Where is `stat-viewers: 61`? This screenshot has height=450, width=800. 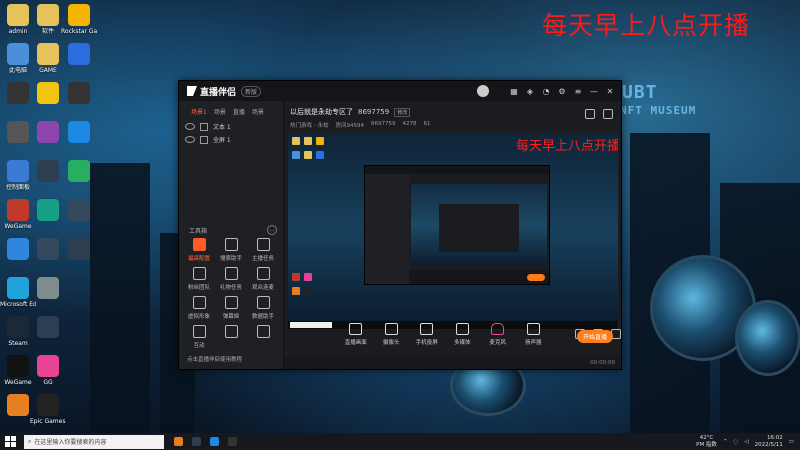
stat-viewers: 61 is located at coordinates (427, 124).